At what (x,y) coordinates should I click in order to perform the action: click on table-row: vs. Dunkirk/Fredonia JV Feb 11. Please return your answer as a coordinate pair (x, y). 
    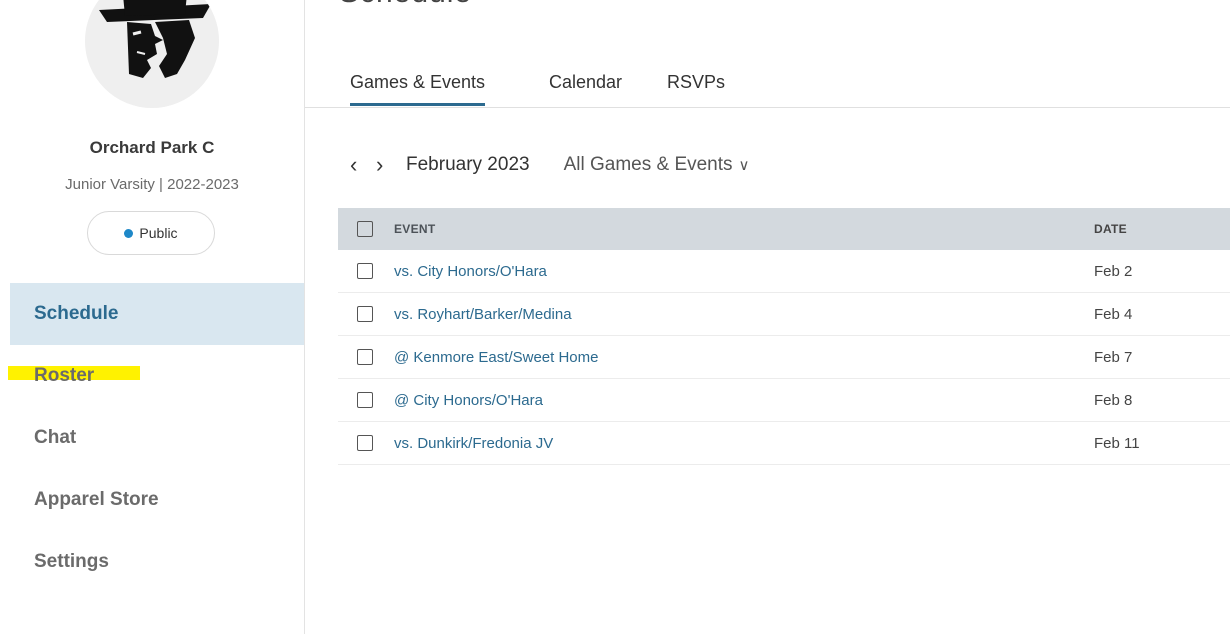
    Looking at the image, I should click on (784, 443).